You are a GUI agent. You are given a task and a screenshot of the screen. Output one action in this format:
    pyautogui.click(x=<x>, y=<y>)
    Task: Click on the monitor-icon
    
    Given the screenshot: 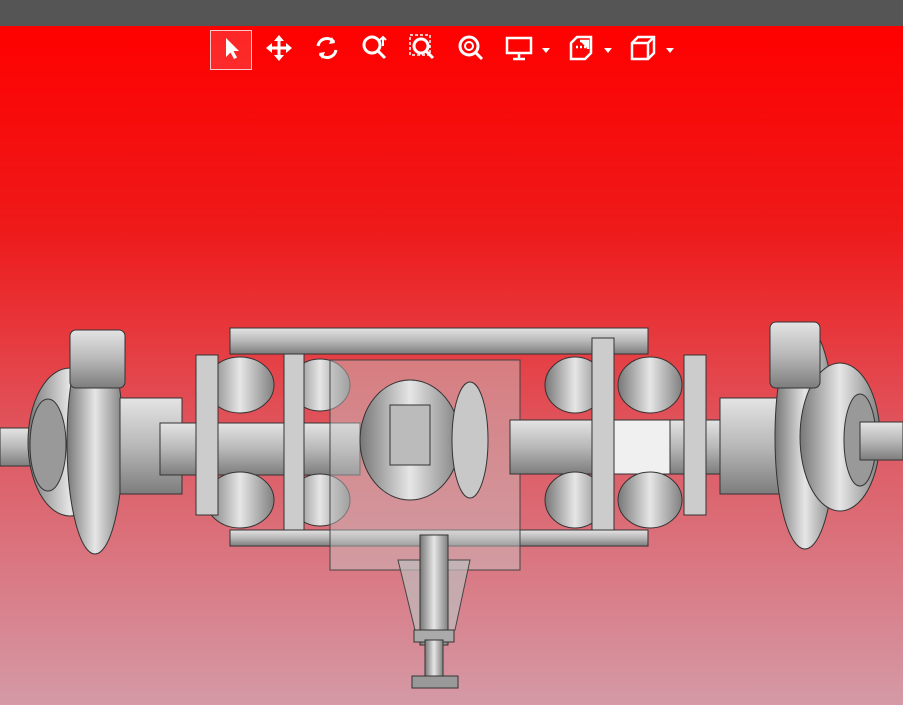 What is the action you would take?
    pyautogui.click(x=519, y=50)
    